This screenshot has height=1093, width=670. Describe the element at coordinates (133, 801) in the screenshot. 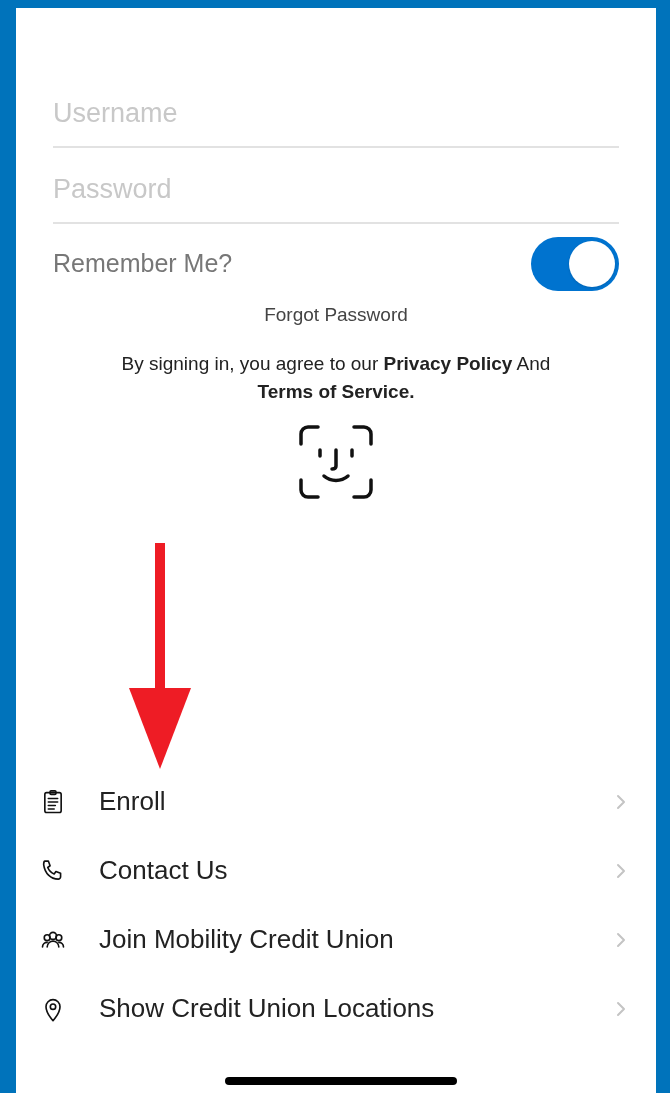

I see `menu-item-label: Enroll` at that location.